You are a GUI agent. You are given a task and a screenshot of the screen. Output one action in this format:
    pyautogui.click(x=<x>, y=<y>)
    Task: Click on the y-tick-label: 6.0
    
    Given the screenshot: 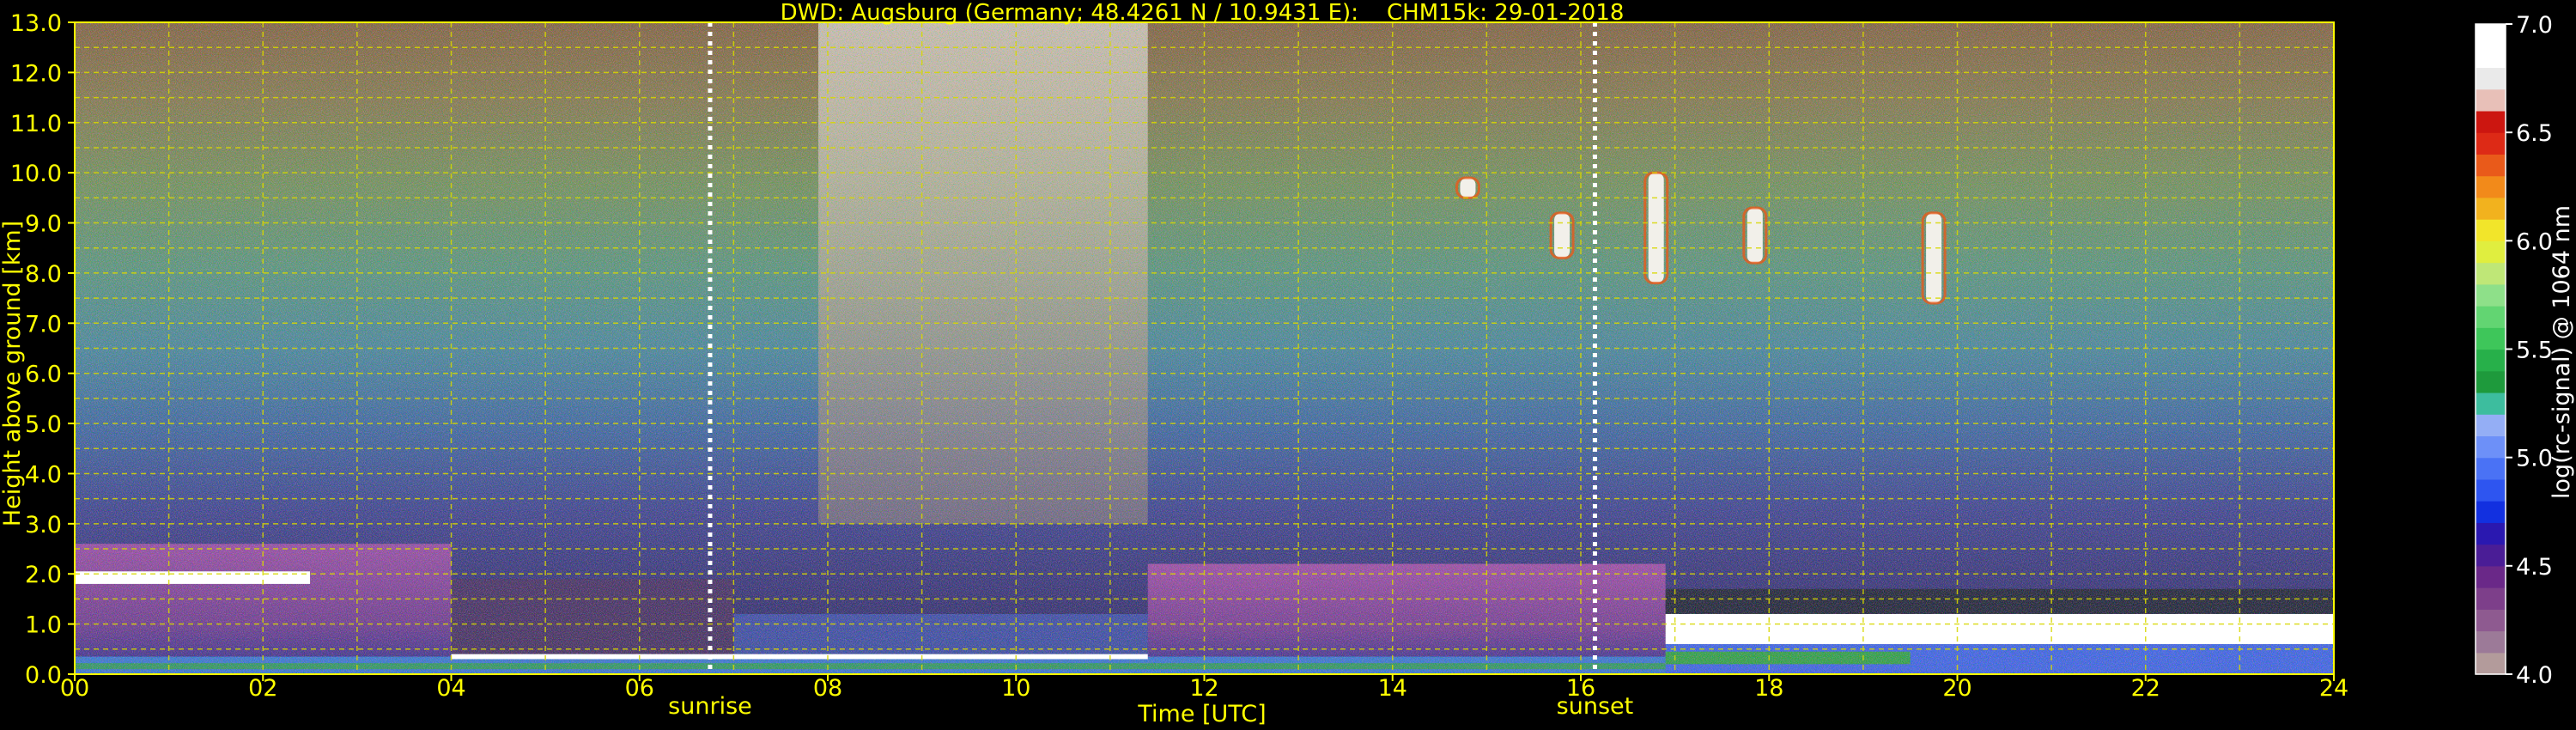 What is the action you would take?
    pyautogui.click(x=44, y=375)
    